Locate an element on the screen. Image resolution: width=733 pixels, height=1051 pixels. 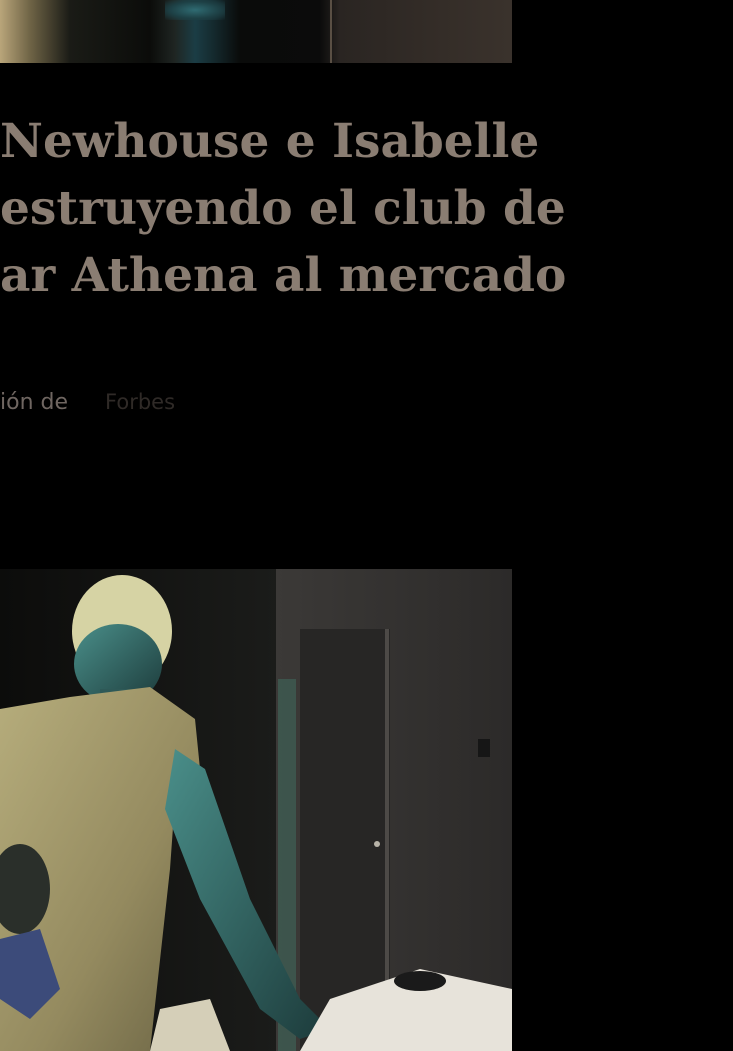
byline-prefix: ión de is located at coordinates (34, 402).